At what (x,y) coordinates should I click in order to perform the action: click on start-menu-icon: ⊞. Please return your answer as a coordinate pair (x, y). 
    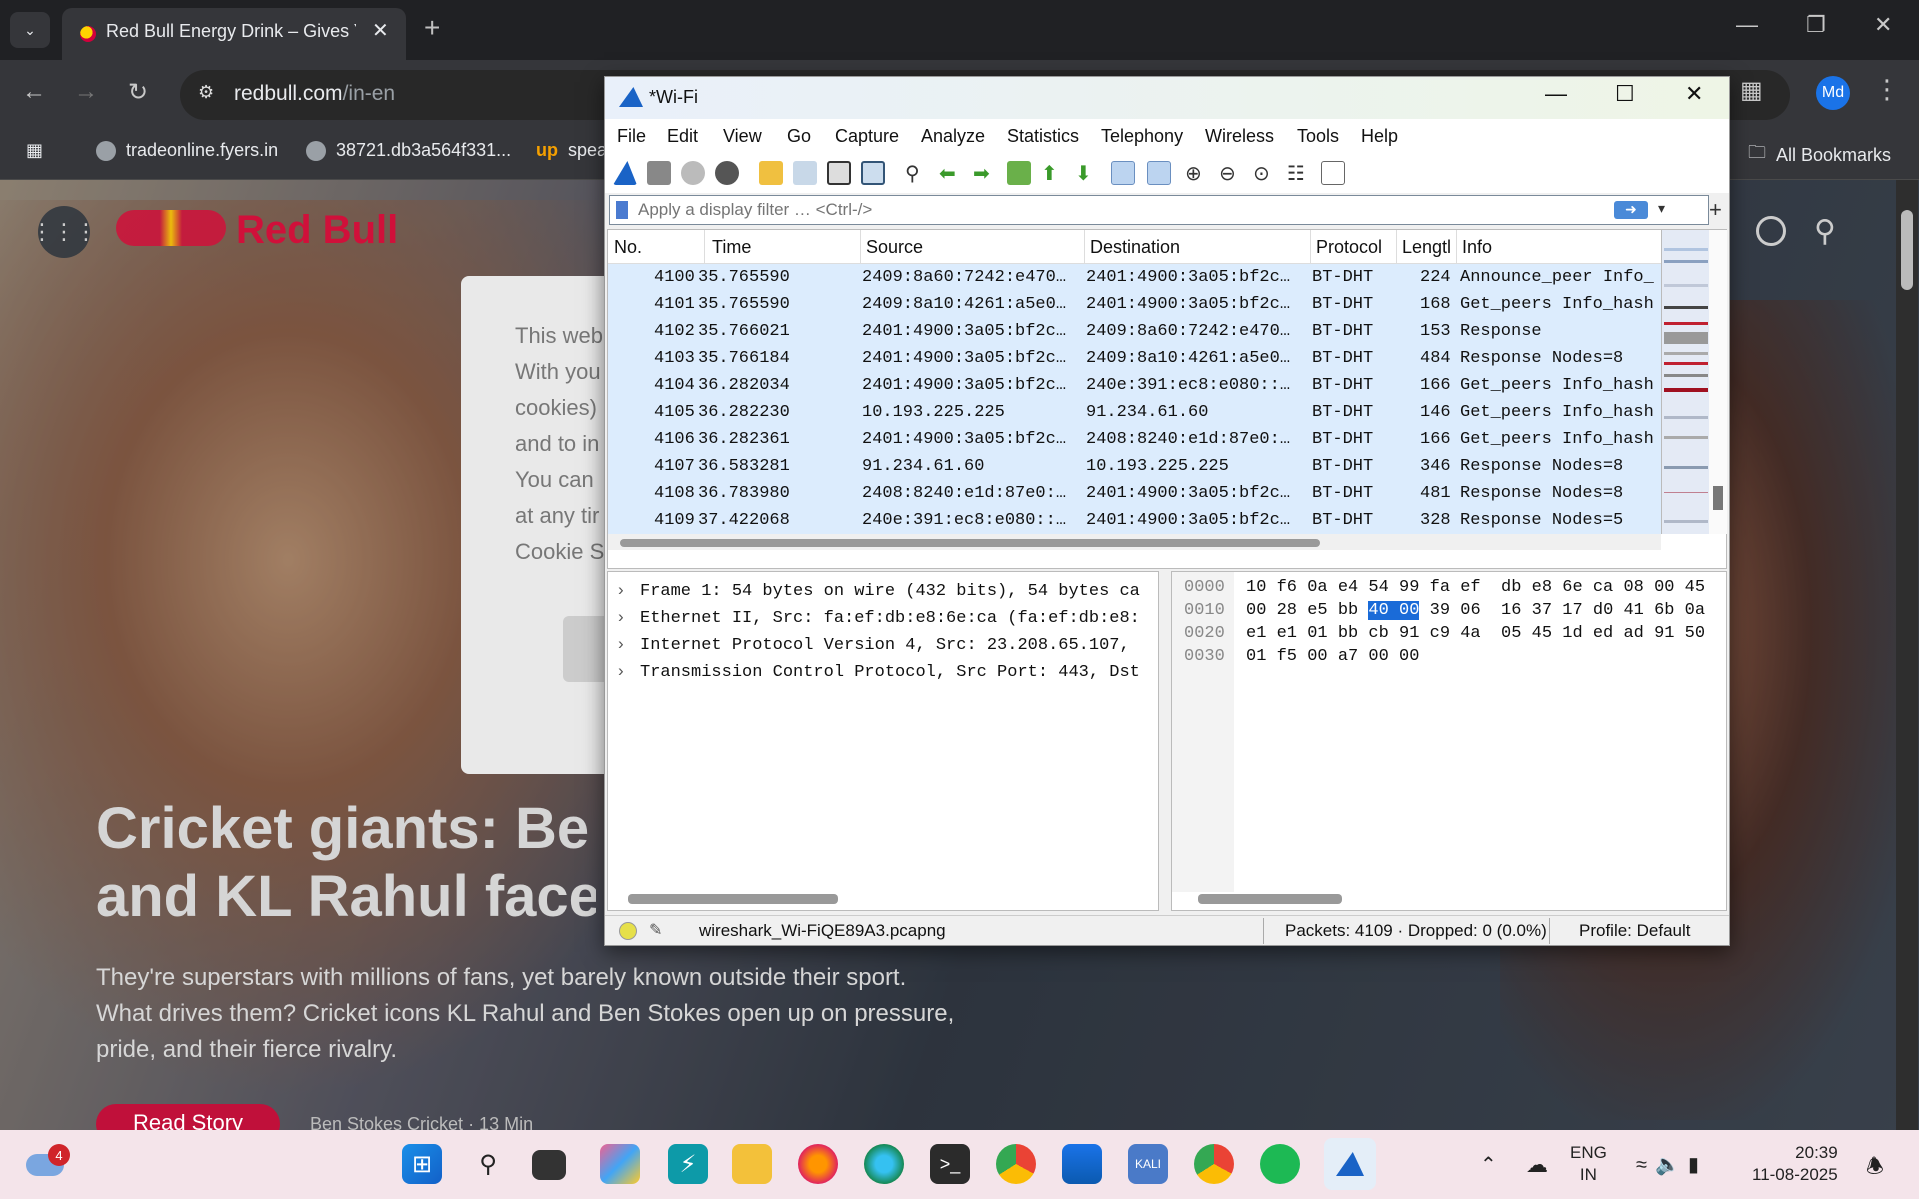
    Looking at the image, I should click on (422, 1164).